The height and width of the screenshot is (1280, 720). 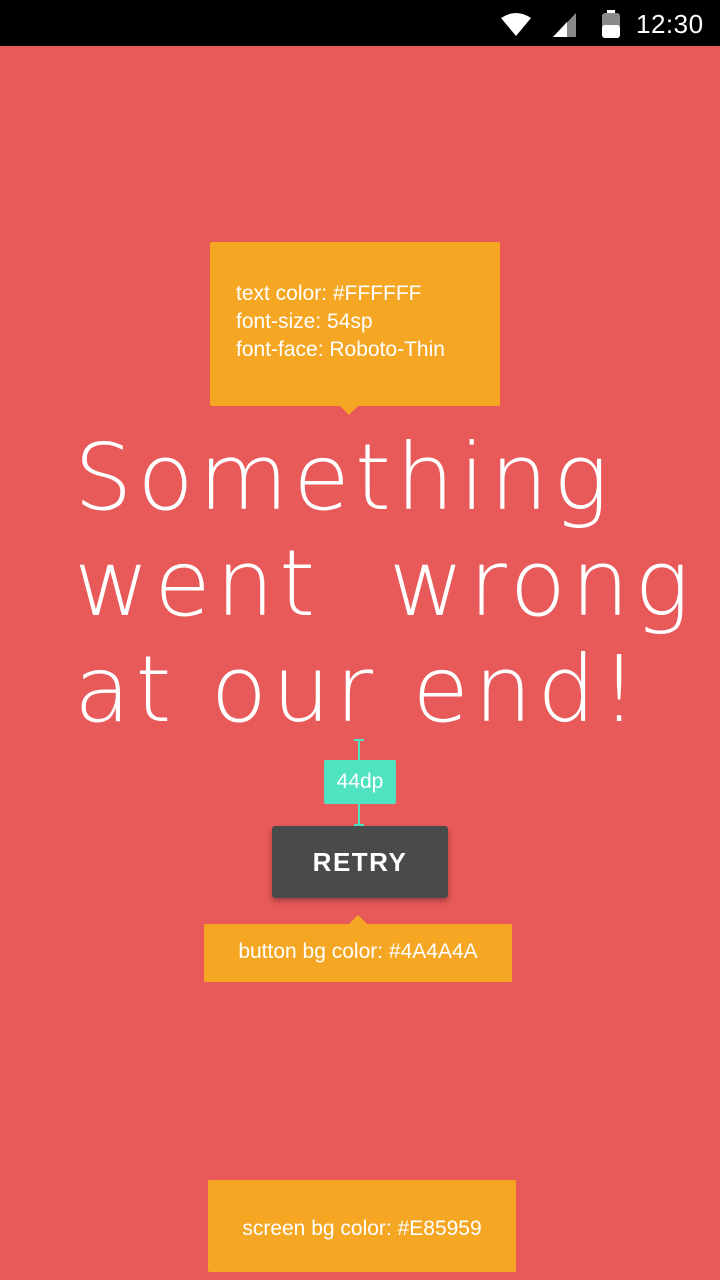 I want to click on text-spec-line: font-face: Roboto-Thin, so click(x=340, y=349).